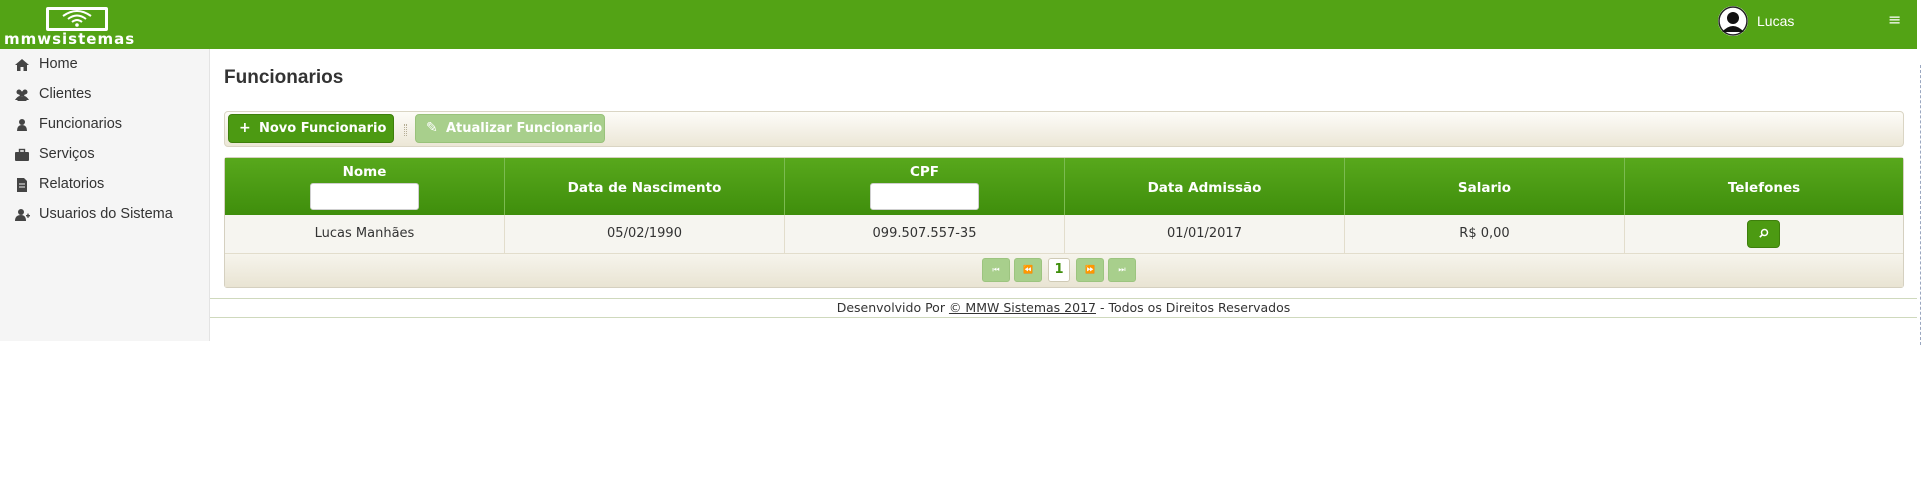 The height and width of the screenshot is (483, 1927). What do you see at coordinates (104, 155) in the screenshot?
I see `sidebar-item-servicos: Serviços` at bounding box center [104, 155].